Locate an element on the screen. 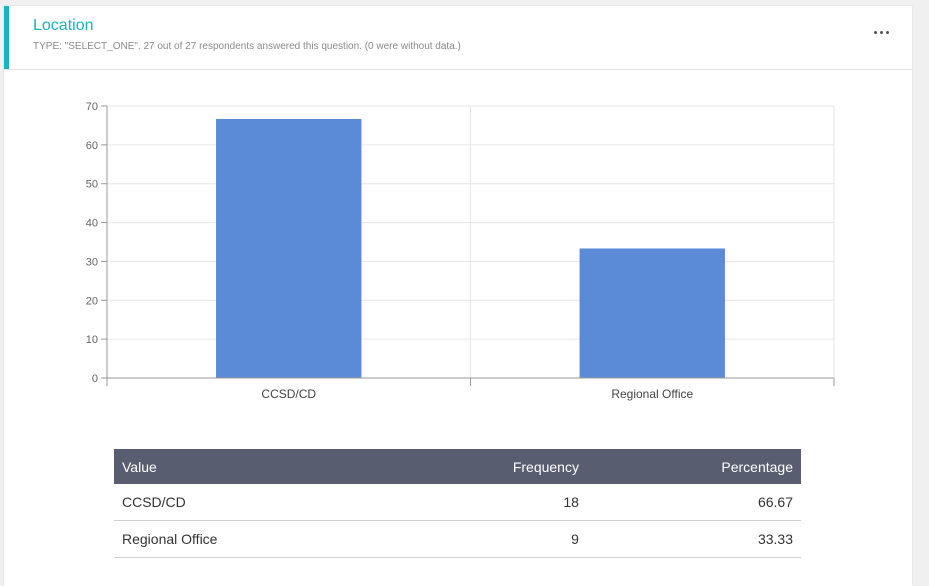  cell-percentage: 33.33 is located at coordinates (693, 539).